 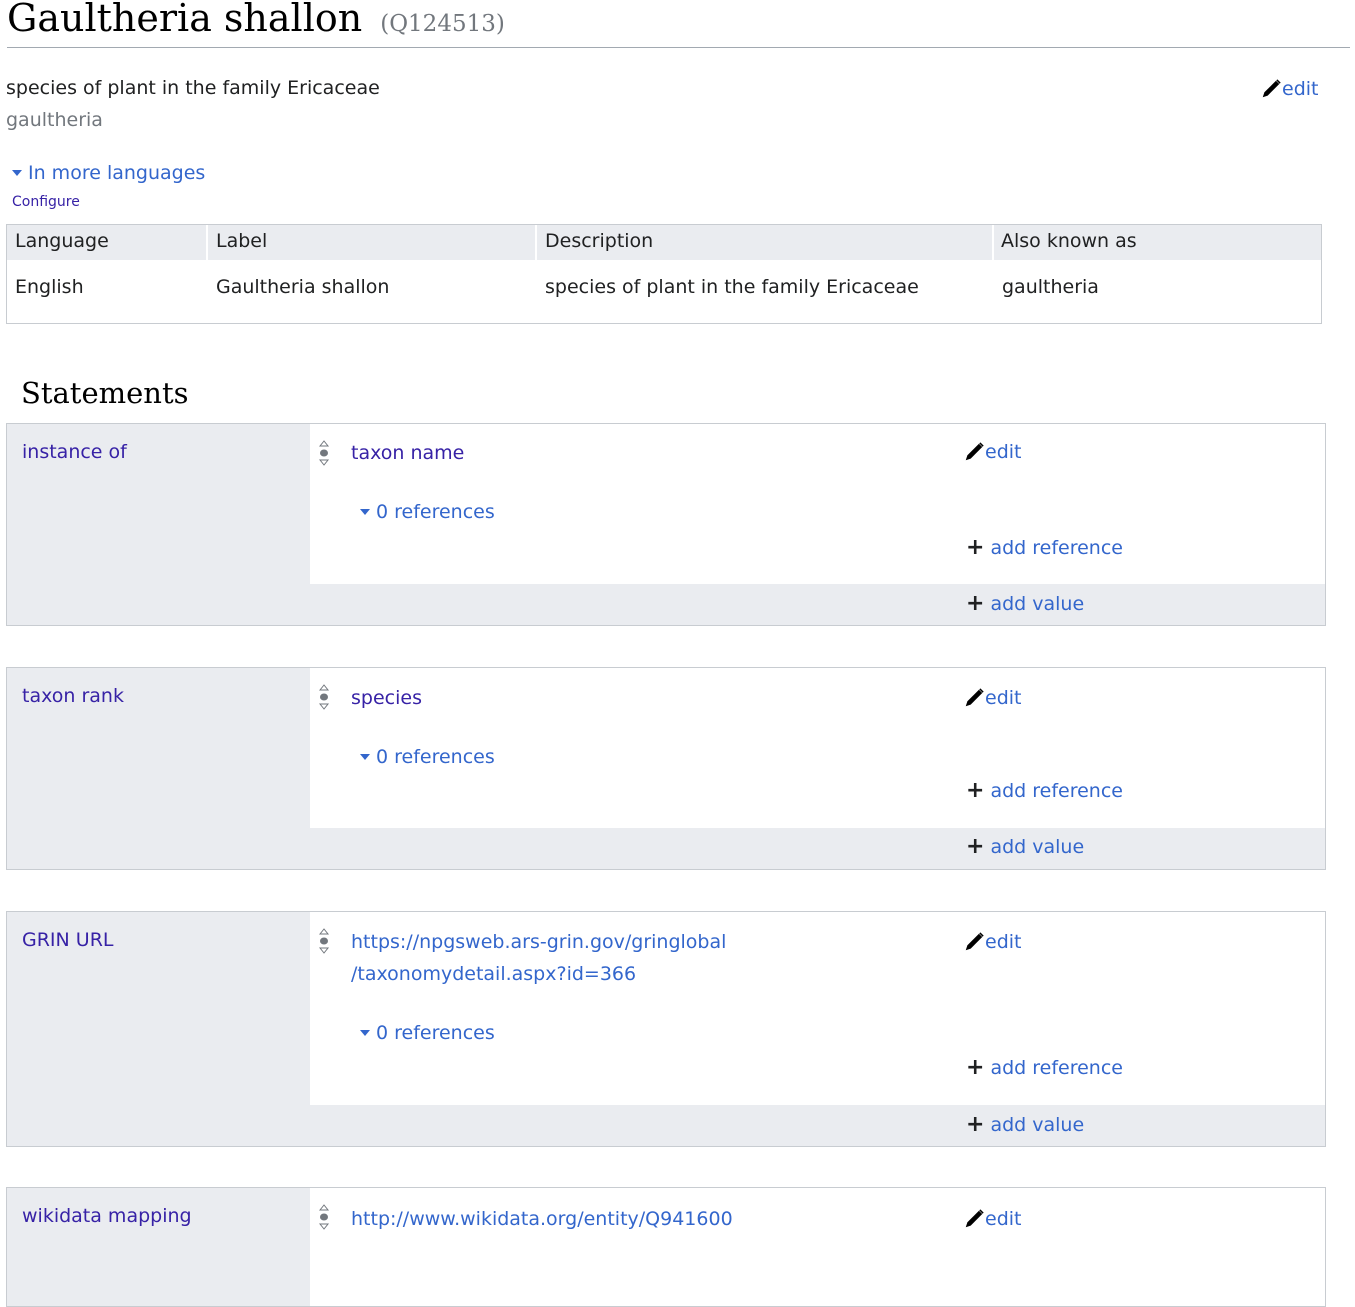 I want to click on edit-terms-button: edit, so click(x=1289, y=89).